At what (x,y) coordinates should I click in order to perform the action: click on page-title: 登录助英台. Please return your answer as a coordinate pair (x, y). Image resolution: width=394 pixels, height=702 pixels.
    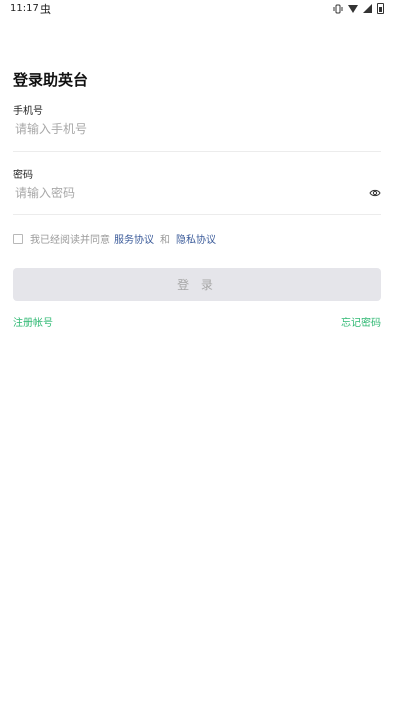
    Looking at the image, I should click on (51, 80).